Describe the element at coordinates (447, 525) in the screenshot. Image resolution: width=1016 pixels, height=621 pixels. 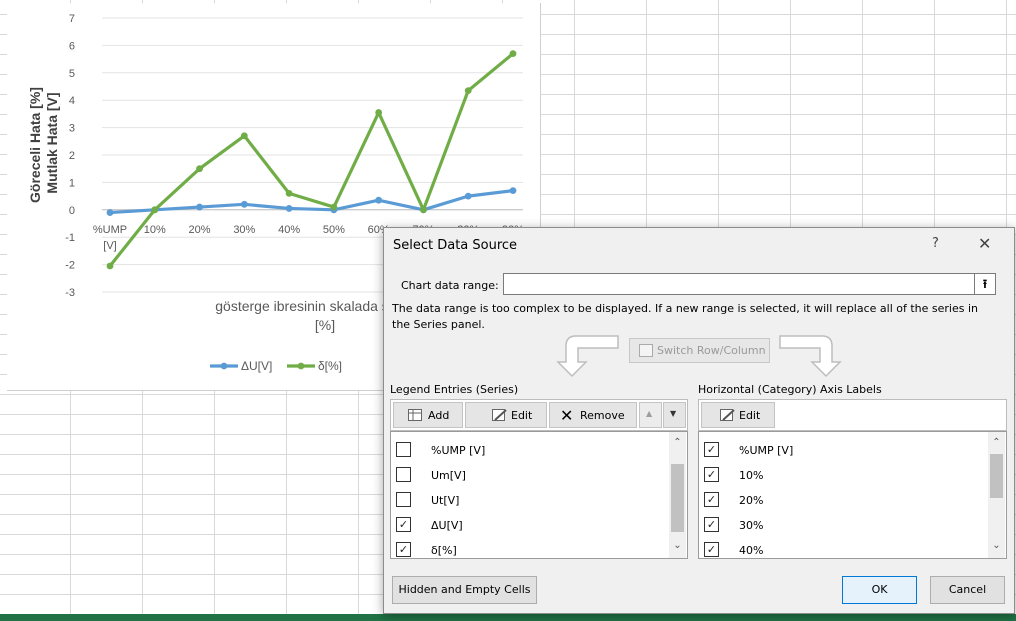
I see `series-label: ΔU[V]` at that location.